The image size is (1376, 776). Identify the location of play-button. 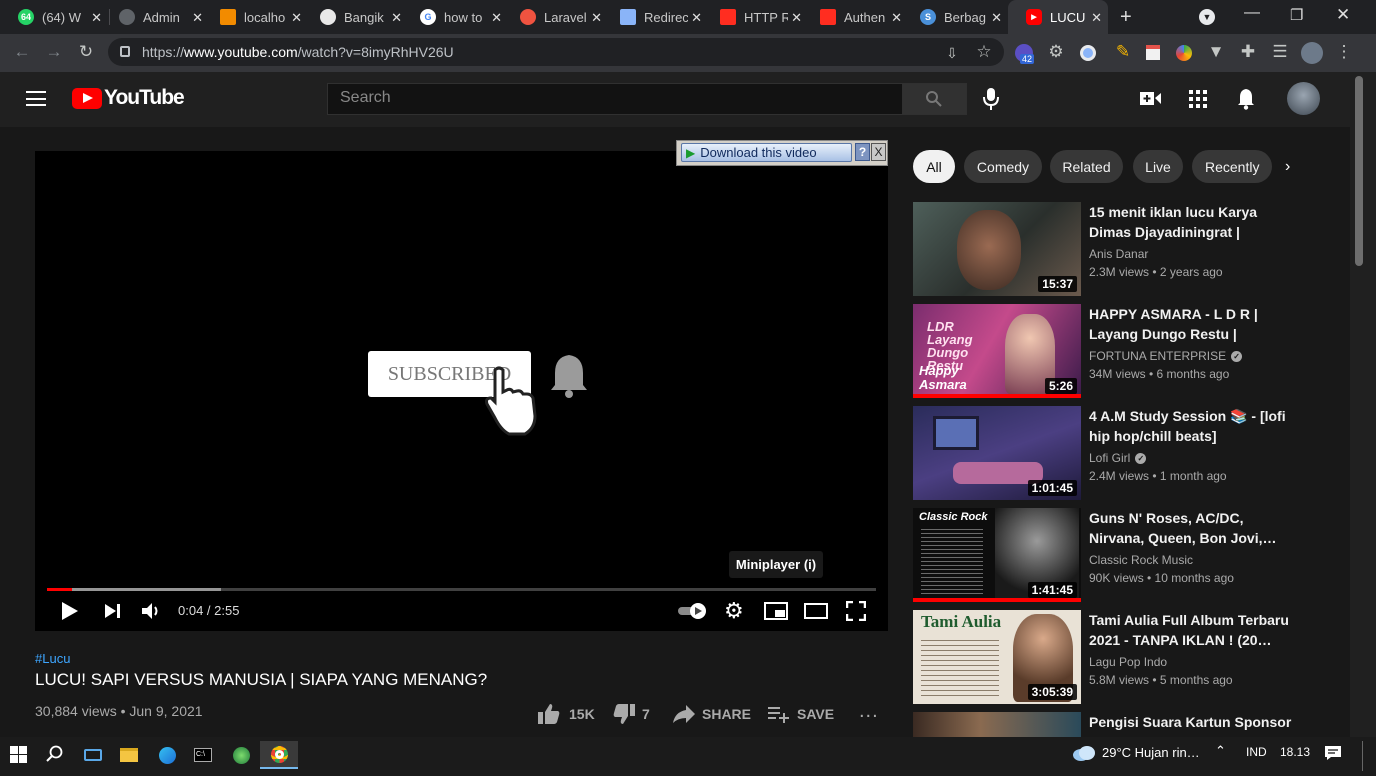
(70, 611).